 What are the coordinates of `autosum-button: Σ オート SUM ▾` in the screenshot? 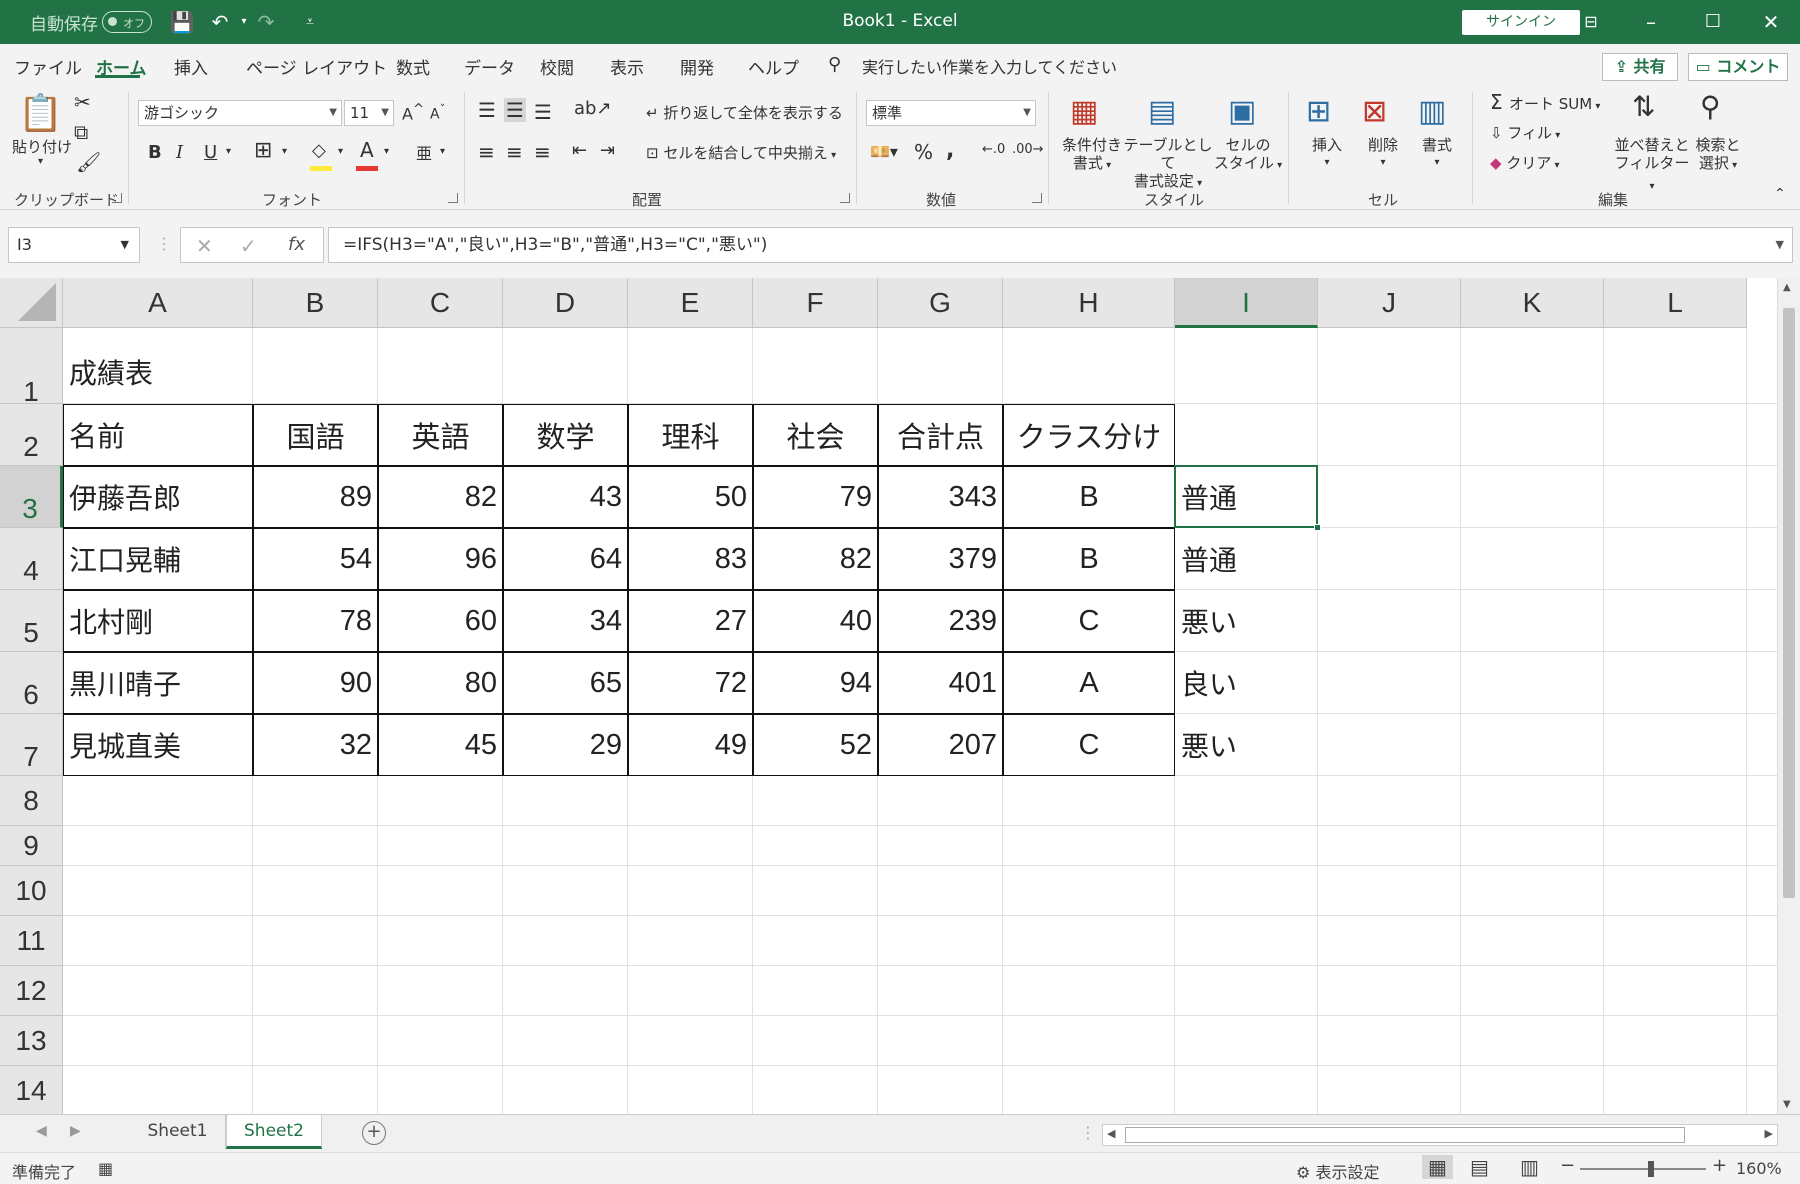 It's located at (1545, 102).